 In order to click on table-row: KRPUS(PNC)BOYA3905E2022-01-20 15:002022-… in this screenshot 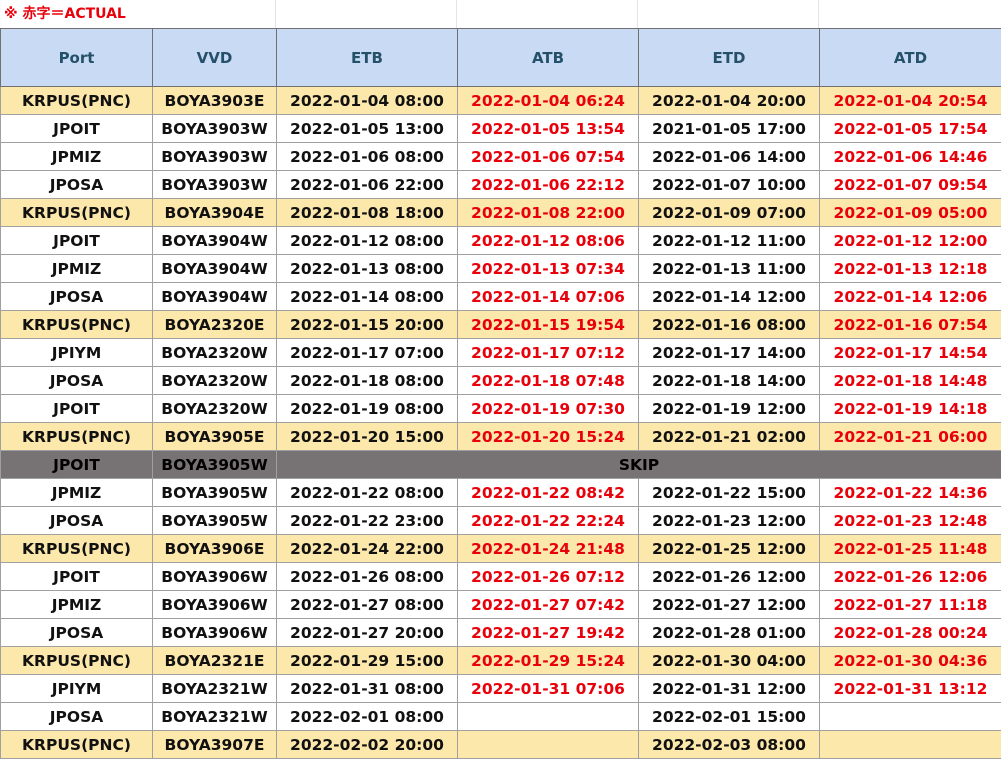, I will do `click(501, 437)`.